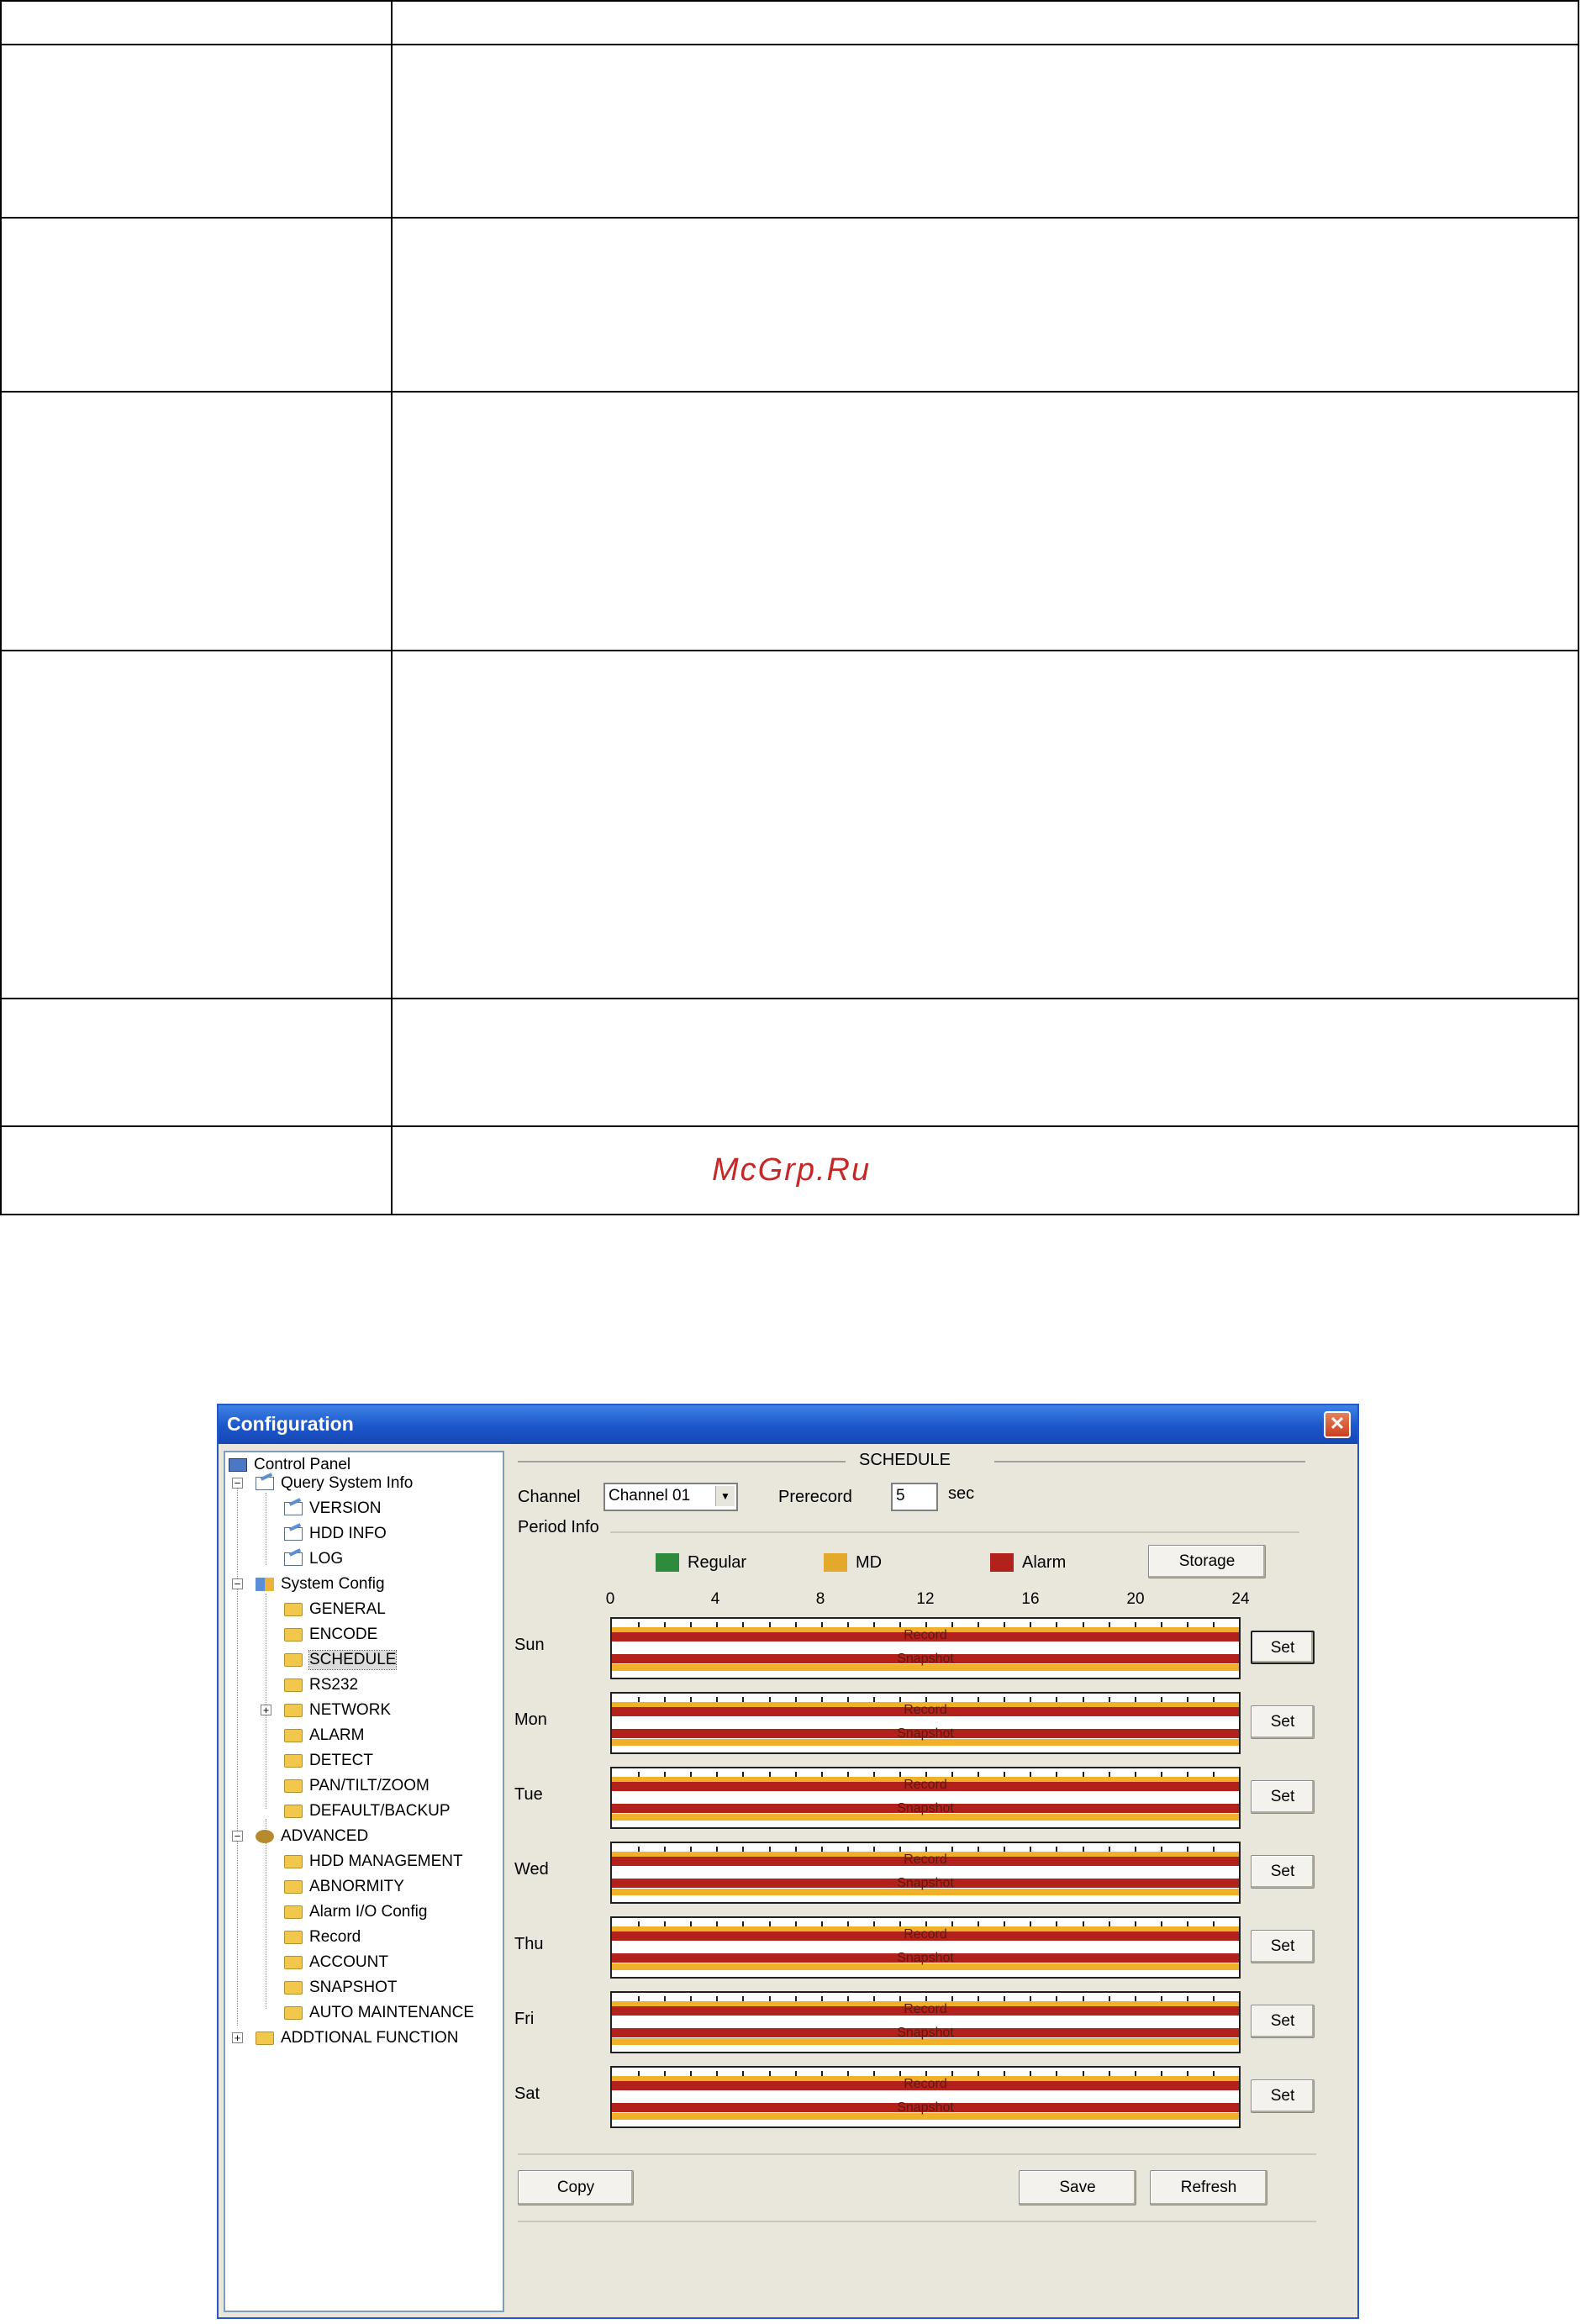  Describe the element at coordinates (293, 1660) in the screenshot. I see `open-folder-icon` at that location.